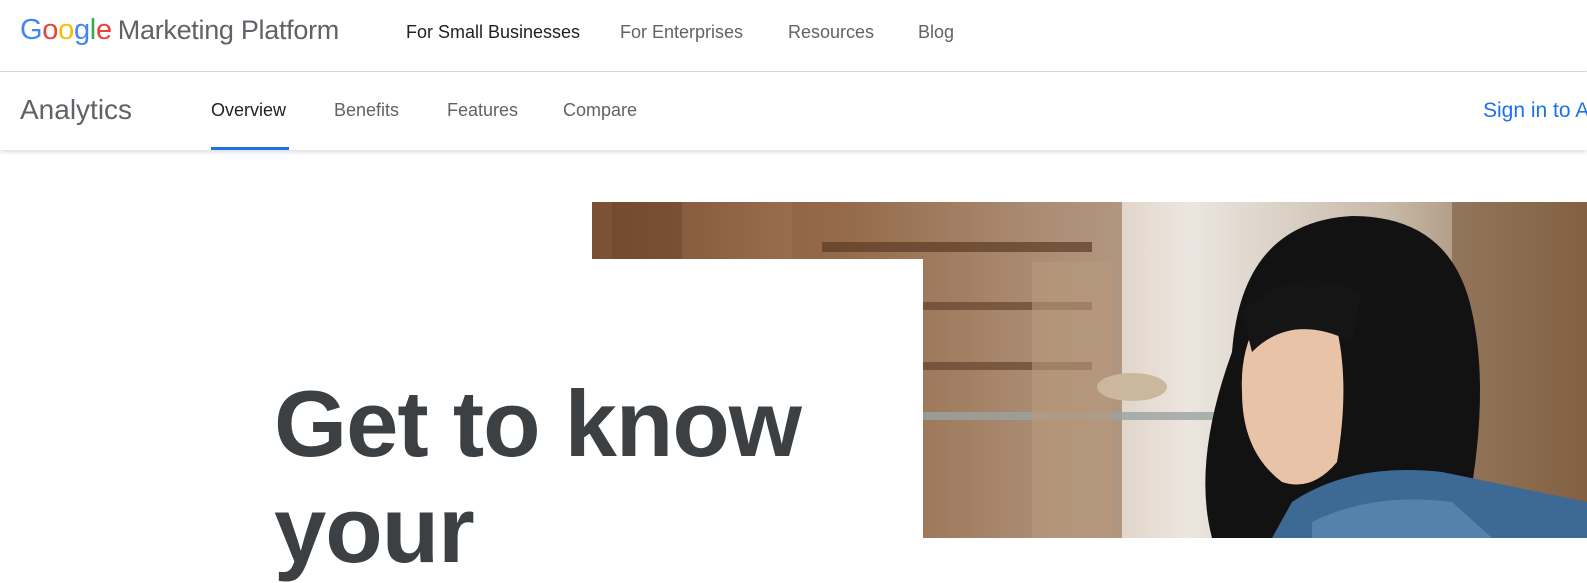 Image resolution: width=1587 pixels, height=583 pixels. I want to click on sign-in-link: Sign in to A, so click(1535, 111).